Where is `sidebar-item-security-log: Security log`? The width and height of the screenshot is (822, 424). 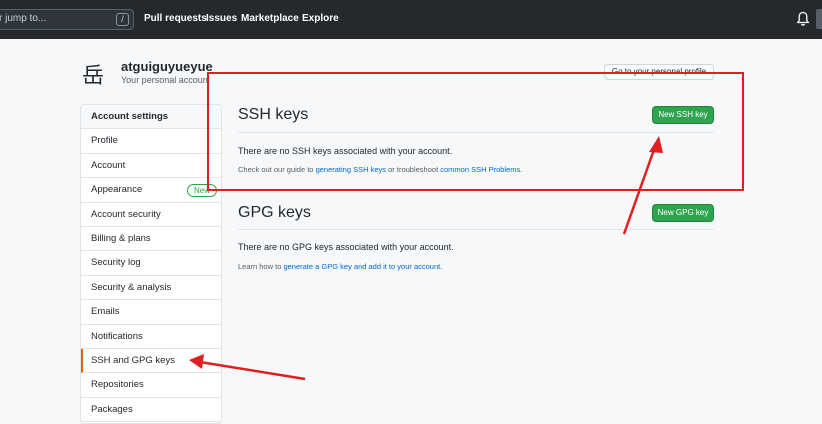 sidebar-item-security-log: Security log is located at coordinates (151, 263).